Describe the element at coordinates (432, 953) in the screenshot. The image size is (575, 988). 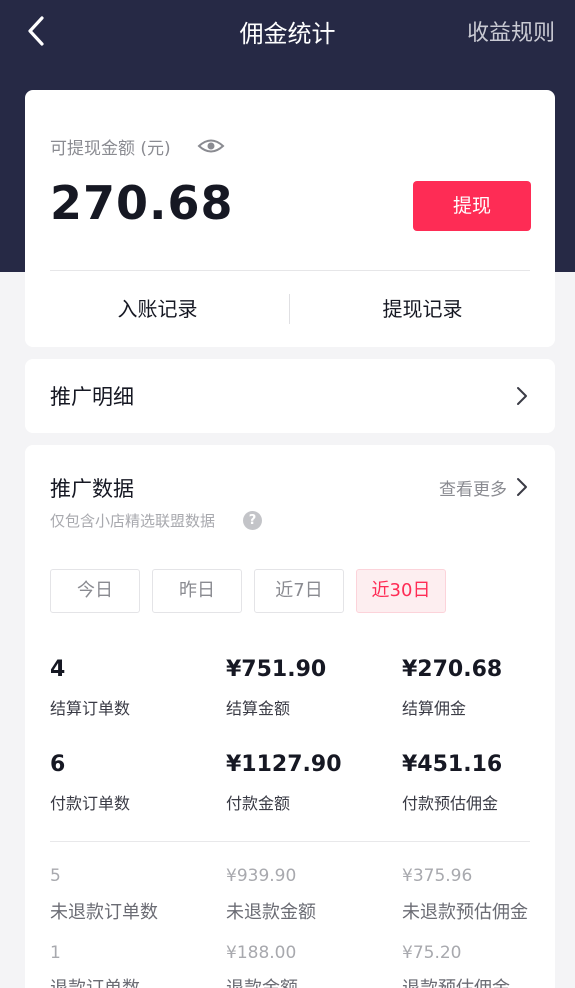
I see `refunded-commission-value: ¥75.20` at that location.